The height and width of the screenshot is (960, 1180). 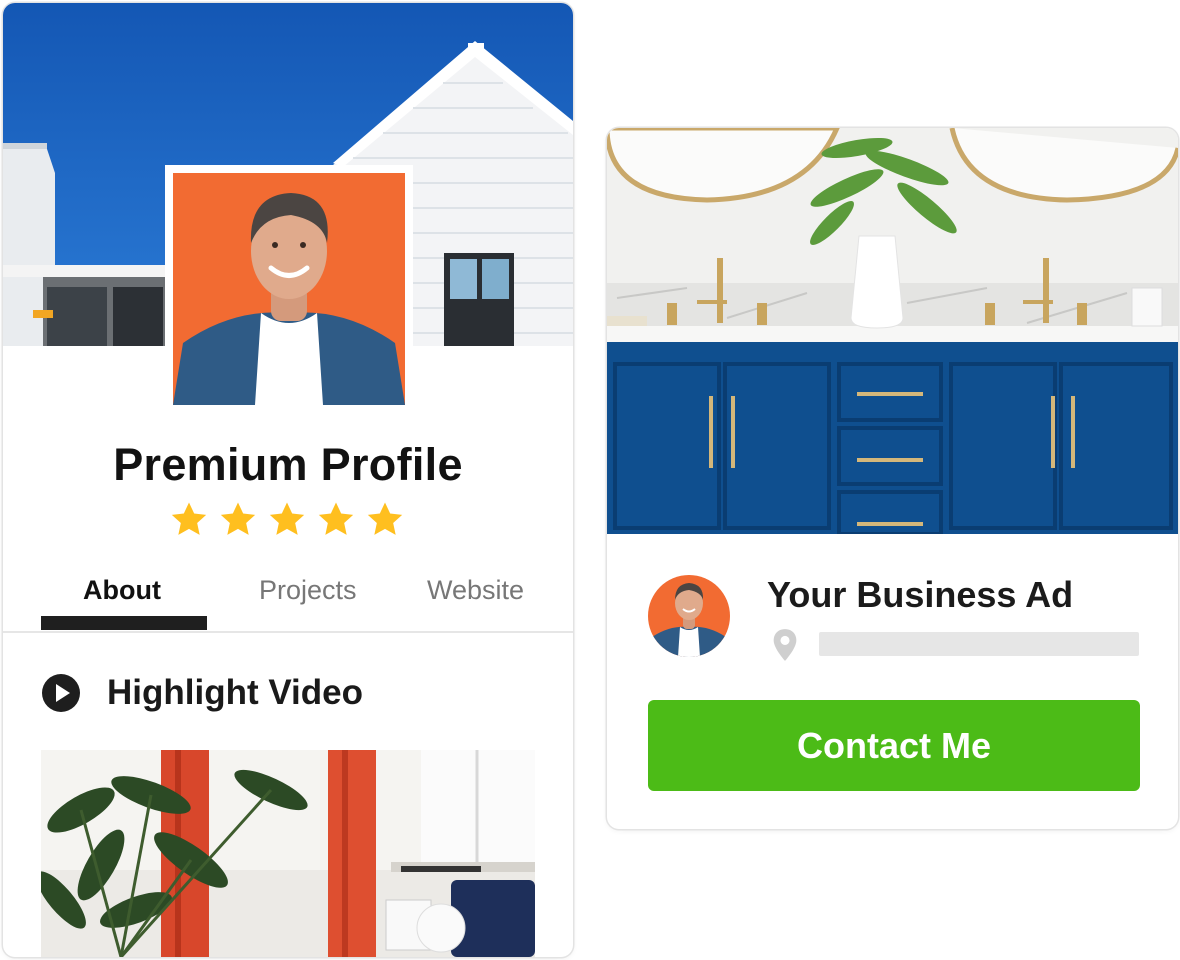 What do you see at coordinates (288, 853) in the screenshot?
I see `highlight-video-thumbnail` at bounding box center [288, 853].